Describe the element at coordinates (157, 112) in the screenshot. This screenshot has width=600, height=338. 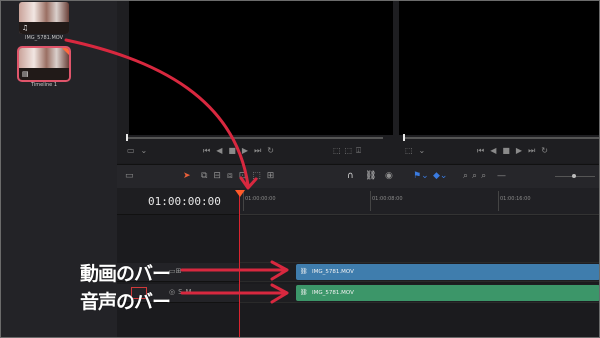
I see `drag-arrow` at that location.